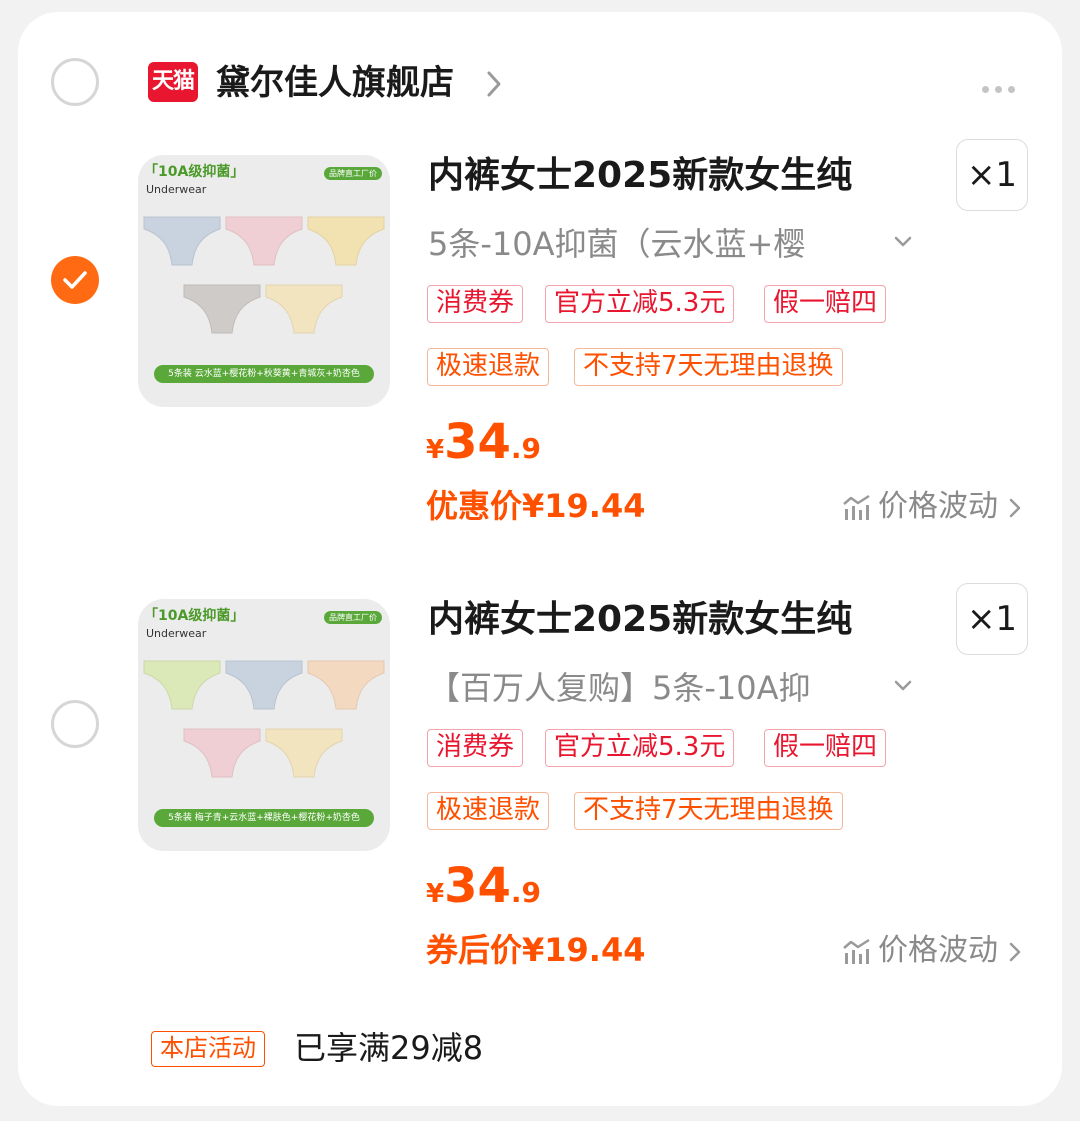 The image size is (1080, 1121). Describe the element at coordinates (616, 244) in the screenshot. I see `sku-selector: 5条-10A抑菌（云水蓝+樱` at that location.